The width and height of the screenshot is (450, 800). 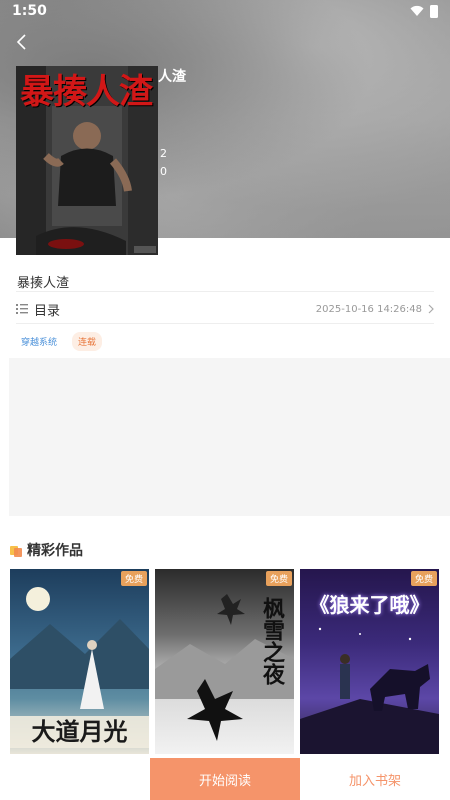 I want to click on featured-book-card: 免费 枫雪之夜, so click(x=224, y=661).